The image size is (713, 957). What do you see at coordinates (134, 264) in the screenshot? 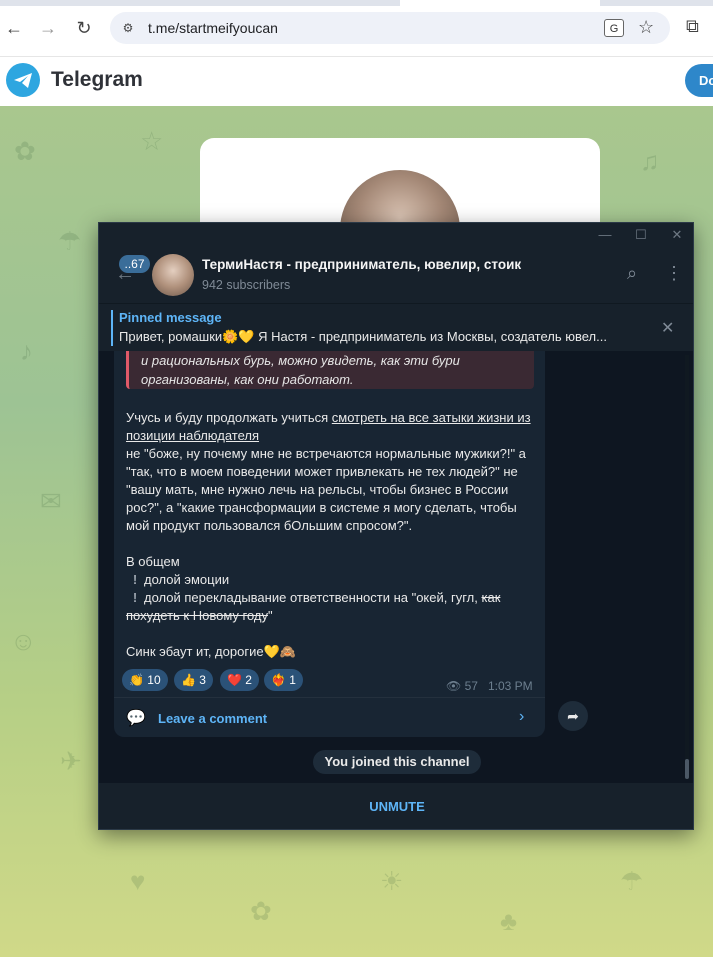
I see `unread-count-badge: ..67` at bounding box center [134, 264].